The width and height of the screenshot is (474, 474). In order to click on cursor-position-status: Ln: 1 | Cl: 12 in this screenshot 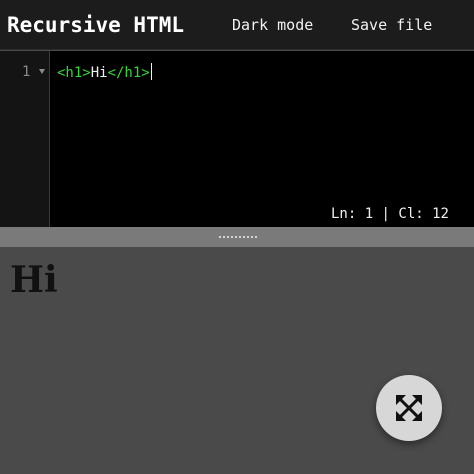, I will do `click(389, 214)`.